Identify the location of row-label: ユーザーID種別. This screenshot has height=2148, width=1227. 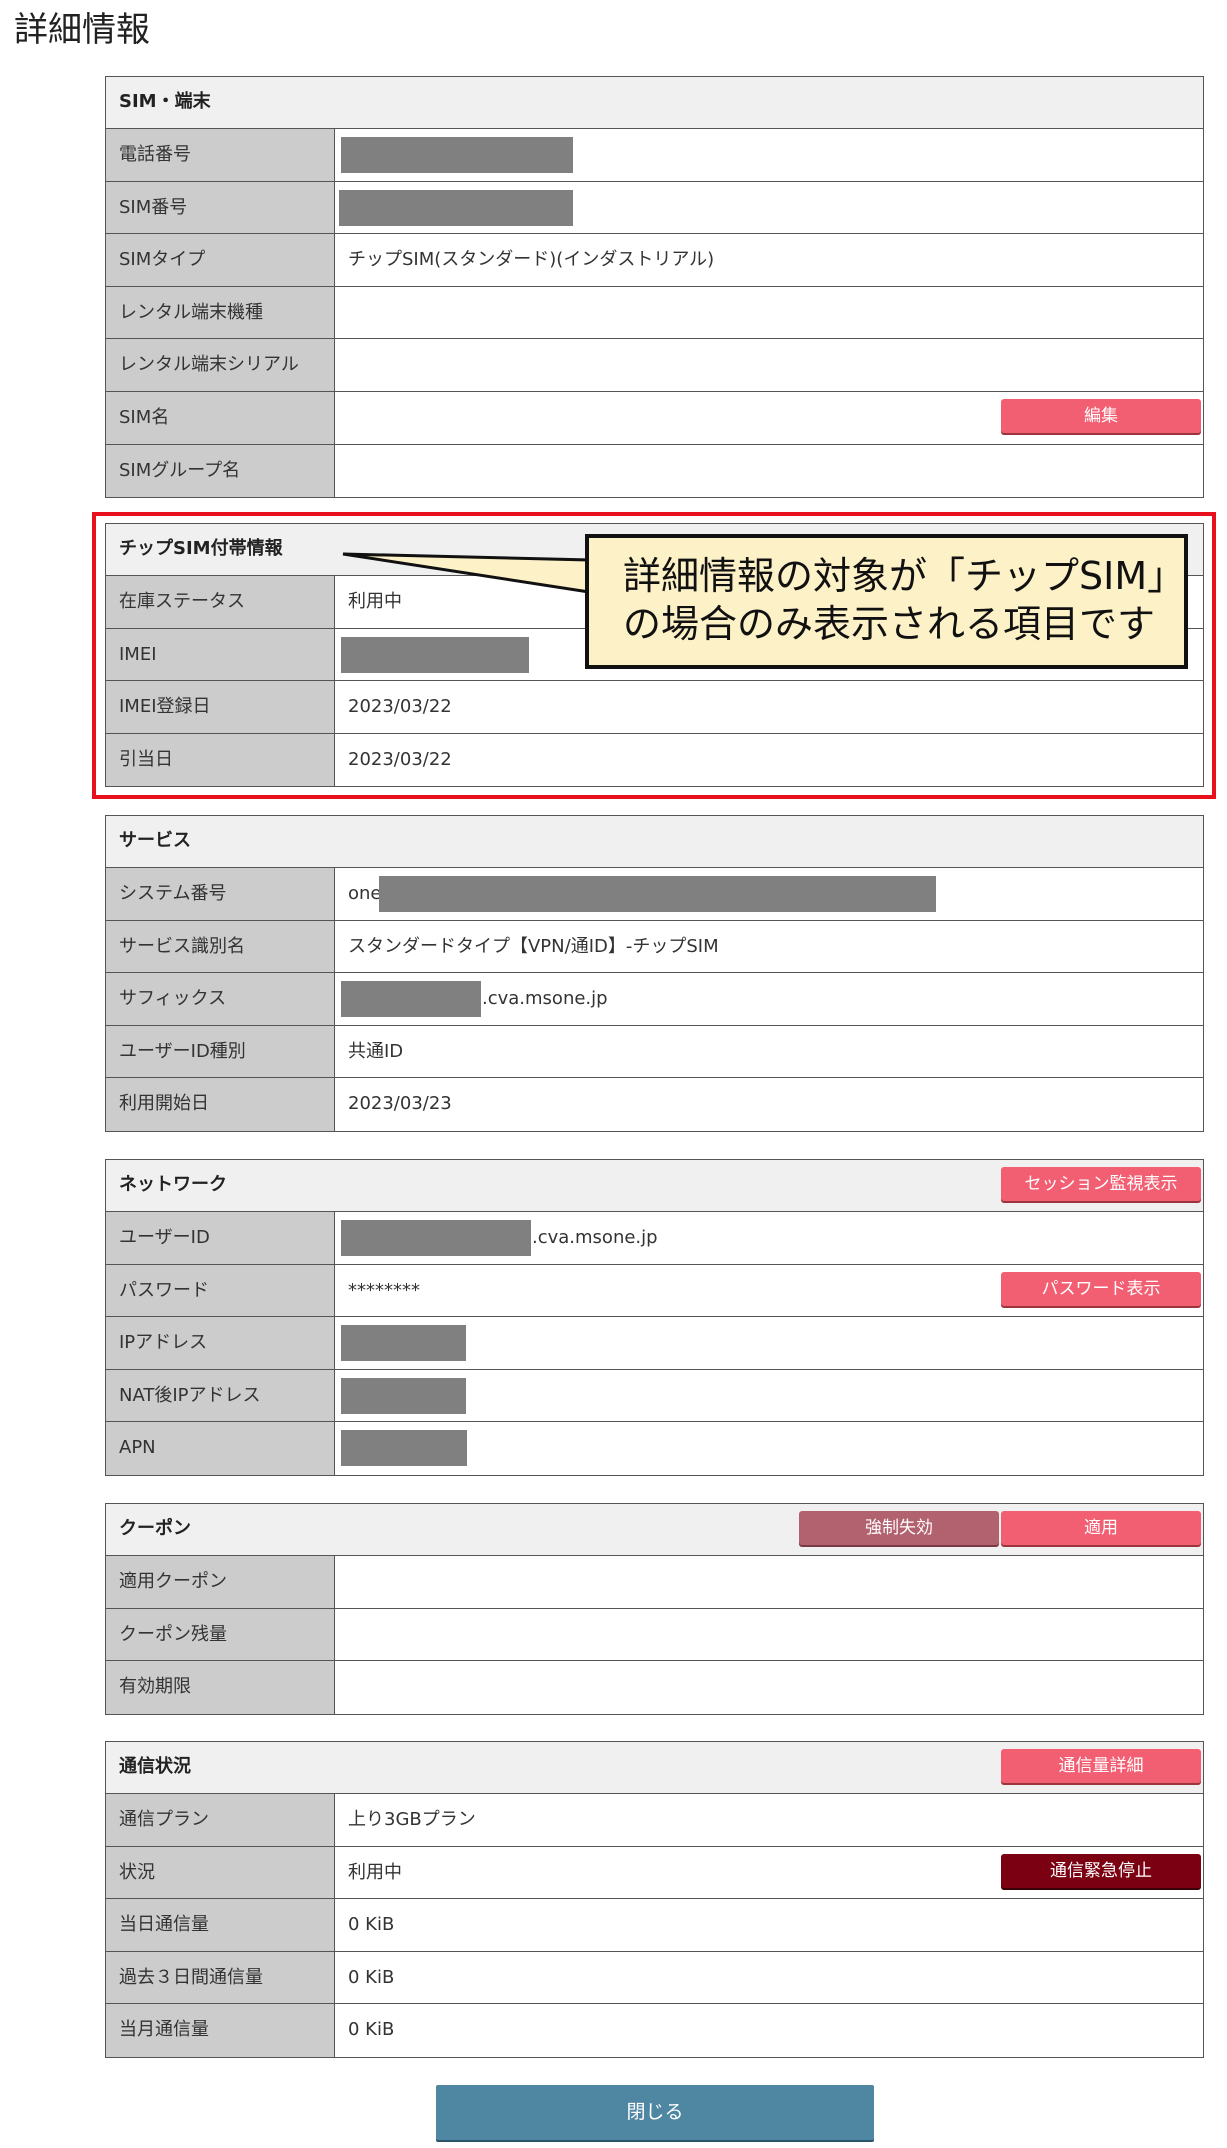
(220, 1051).